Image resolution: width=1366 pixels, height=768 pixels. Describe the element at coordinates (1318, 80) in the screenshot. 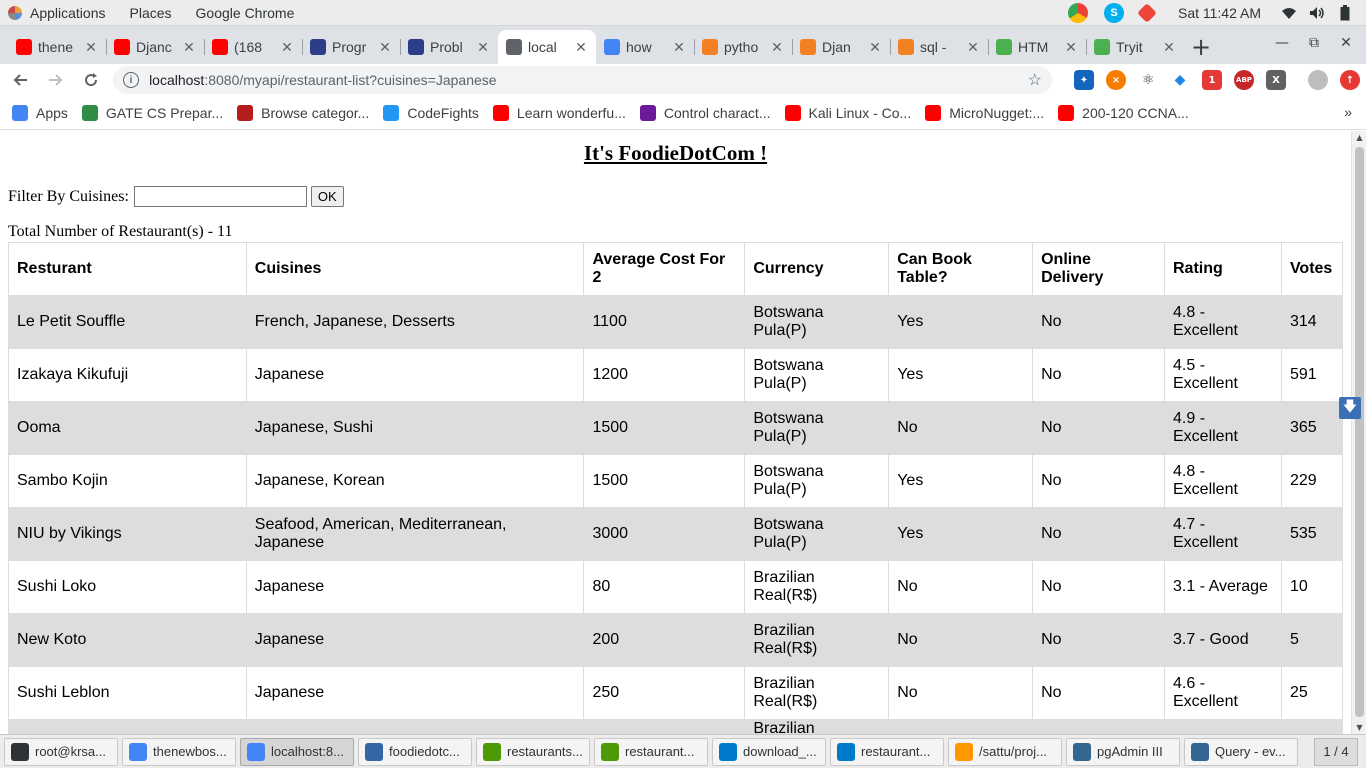

I see `profile-avatar` at that location.